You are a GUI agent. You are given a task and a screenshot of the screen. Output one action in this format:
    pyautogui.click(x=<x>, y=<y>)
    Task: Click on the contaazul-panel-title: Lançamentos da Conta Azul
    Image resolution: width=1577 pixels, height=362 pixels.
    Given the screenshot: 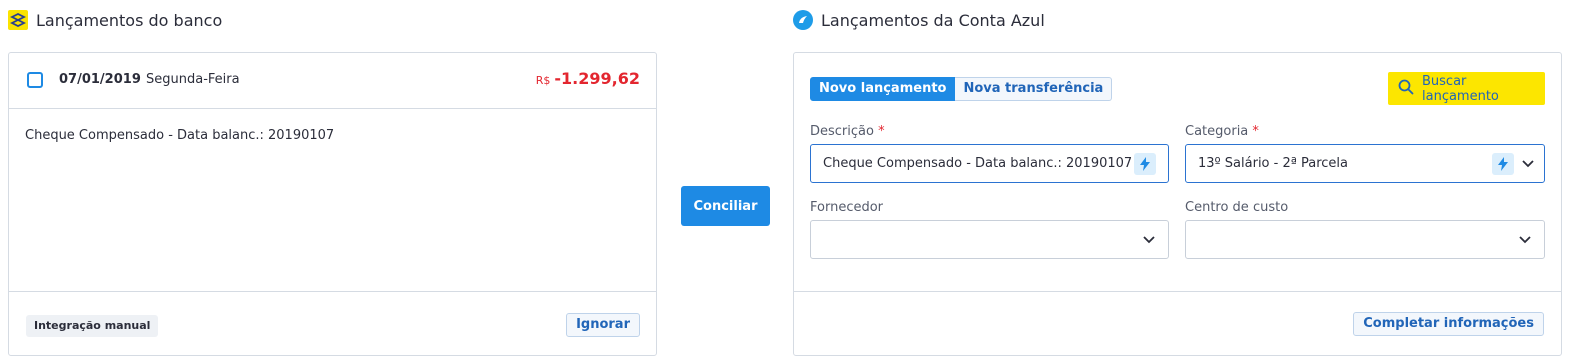 What is the action you would take?
    pyautogui.click(x=933, y=20)
    